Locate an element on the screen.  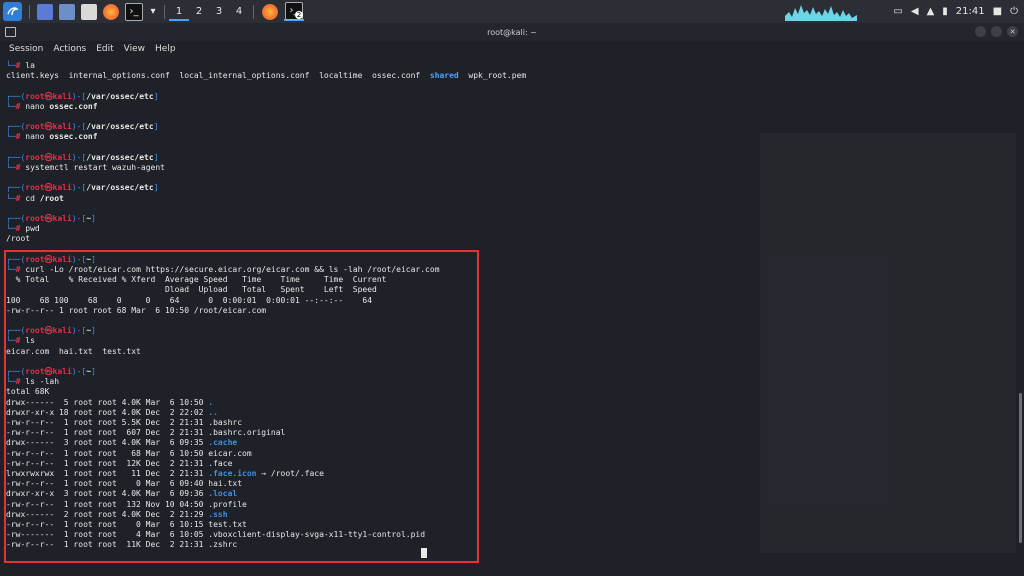
notification-bell-icon: ▲ is located at coordinates (931, 11).